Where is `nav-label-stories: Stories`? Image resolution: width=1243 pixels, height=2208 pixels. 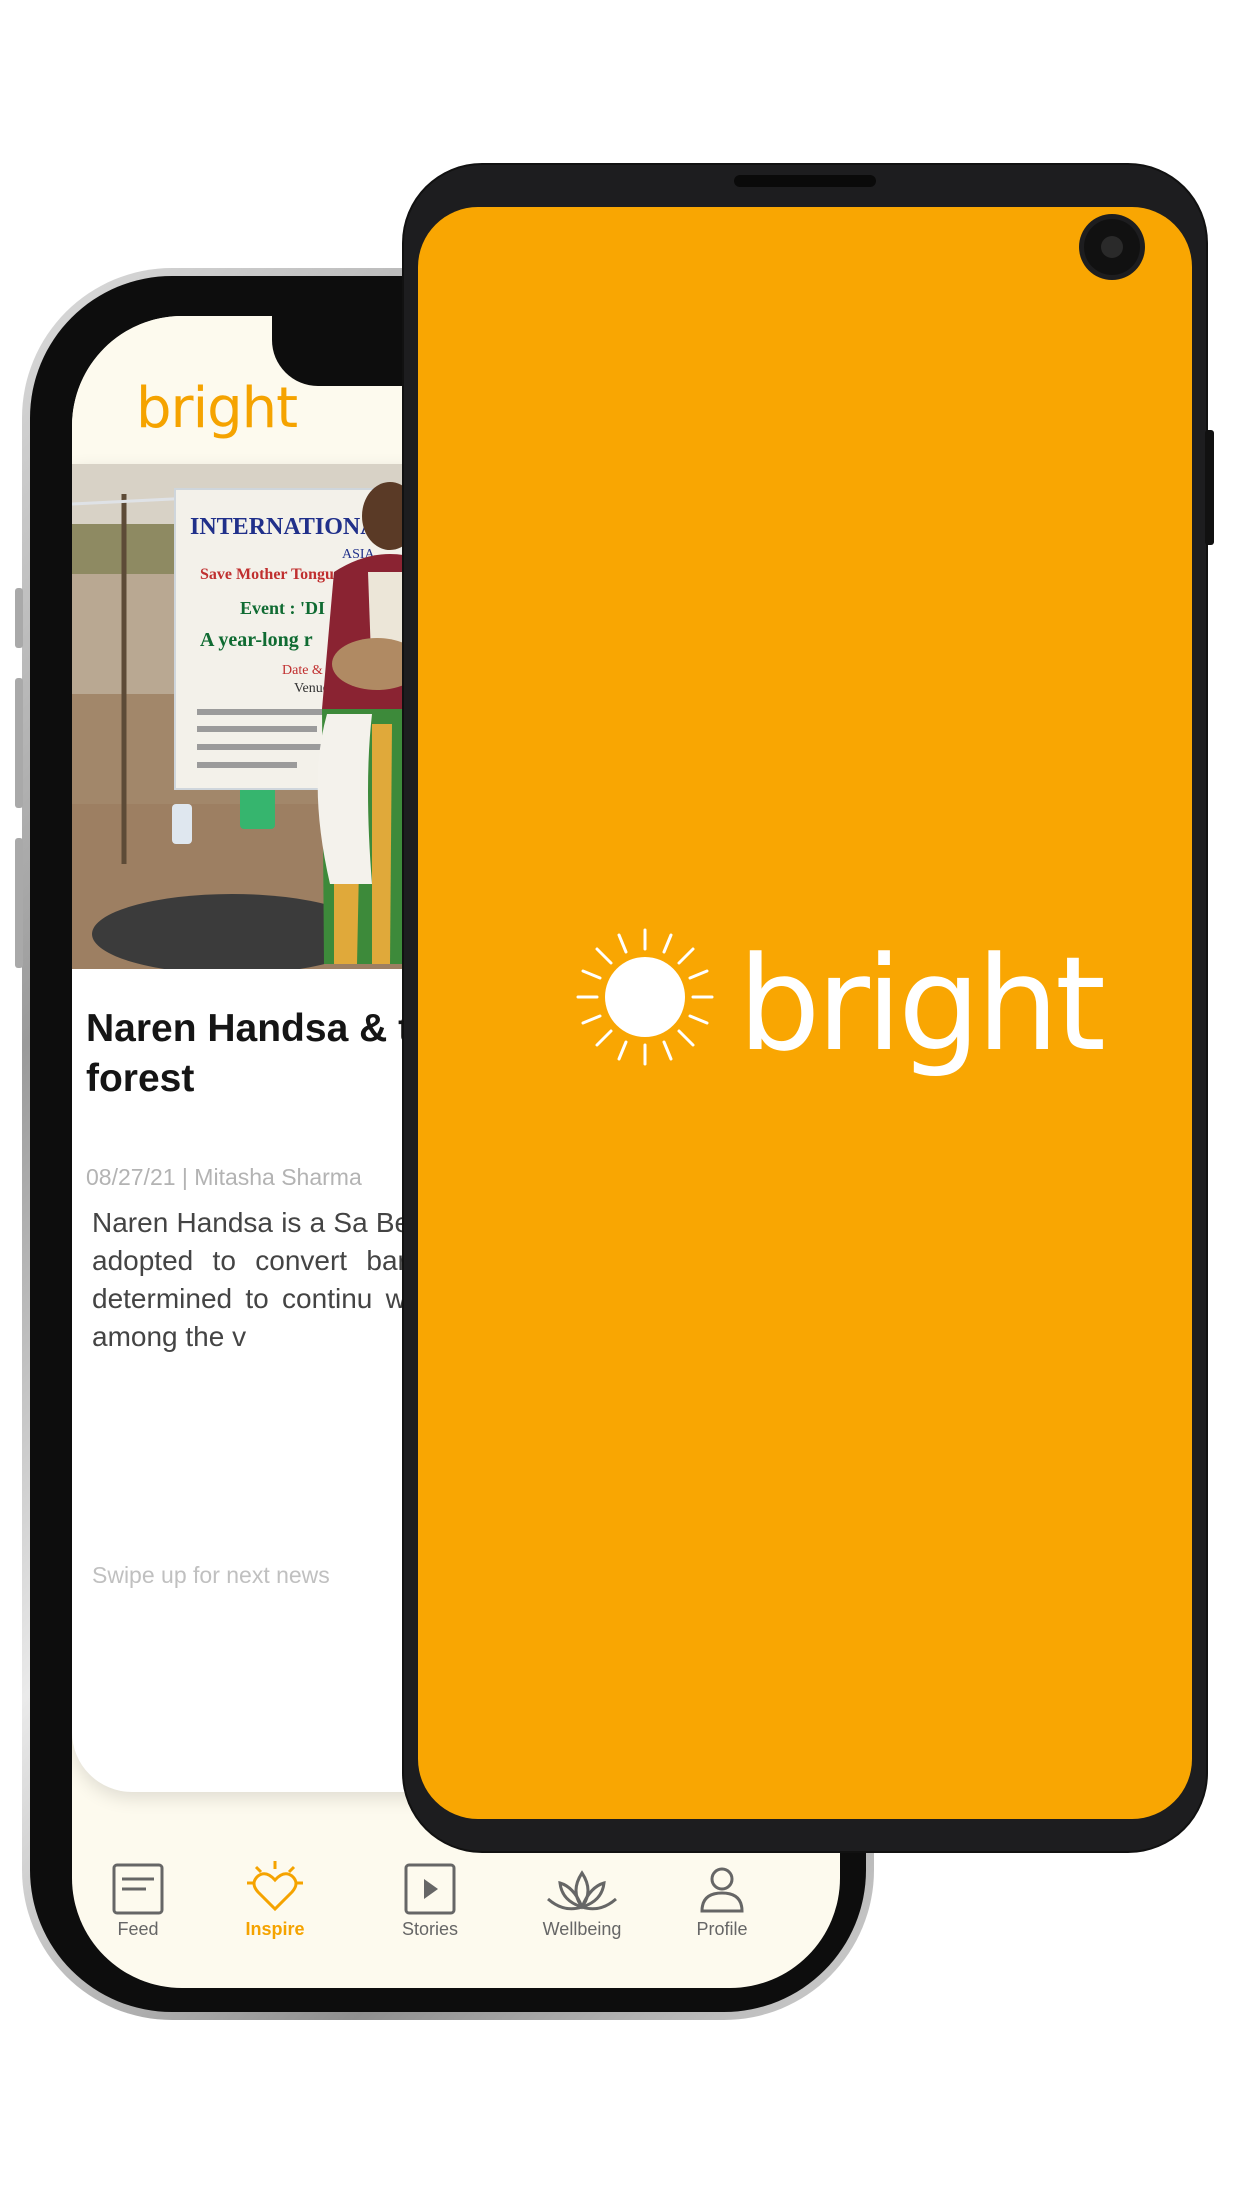
nav-label-stories: Stories is located at coordinates (430, 1929).